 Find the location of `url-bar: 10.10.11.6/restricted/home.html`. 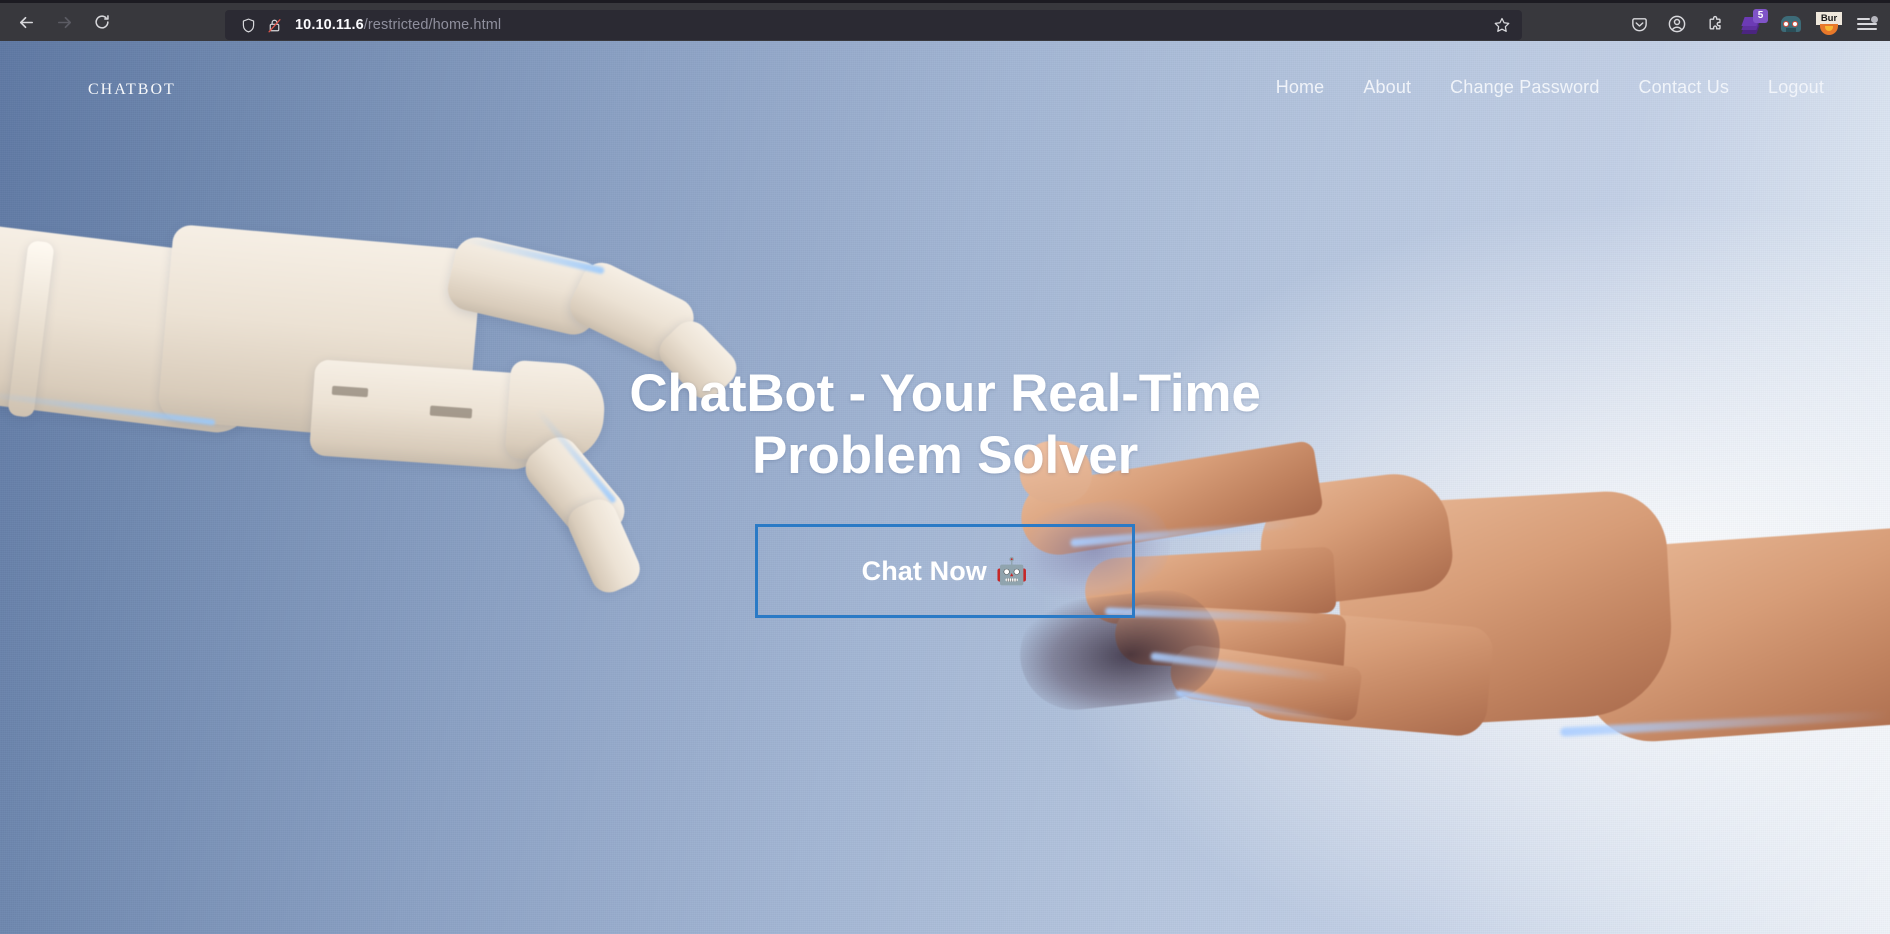

url-bar: 10.10.11.6/restricted/home.html is located at coordinates (873, 25).